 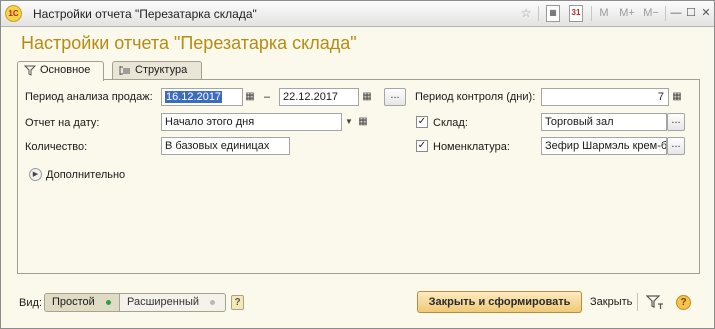 I want to click on structure-icon, so click(x=125, y=70).